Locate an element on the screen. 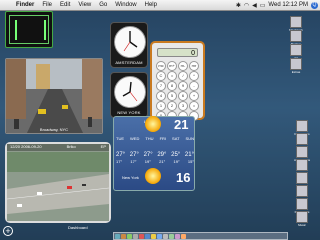 Image resolution: width=320 pixels, height=240 pixels. menu-help: Help is located at coordinates (151, 5).